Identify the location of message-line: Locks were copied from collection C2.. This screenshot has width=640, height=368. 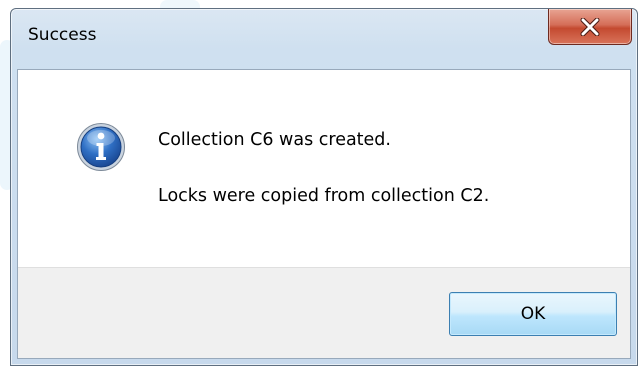
(324, 196).